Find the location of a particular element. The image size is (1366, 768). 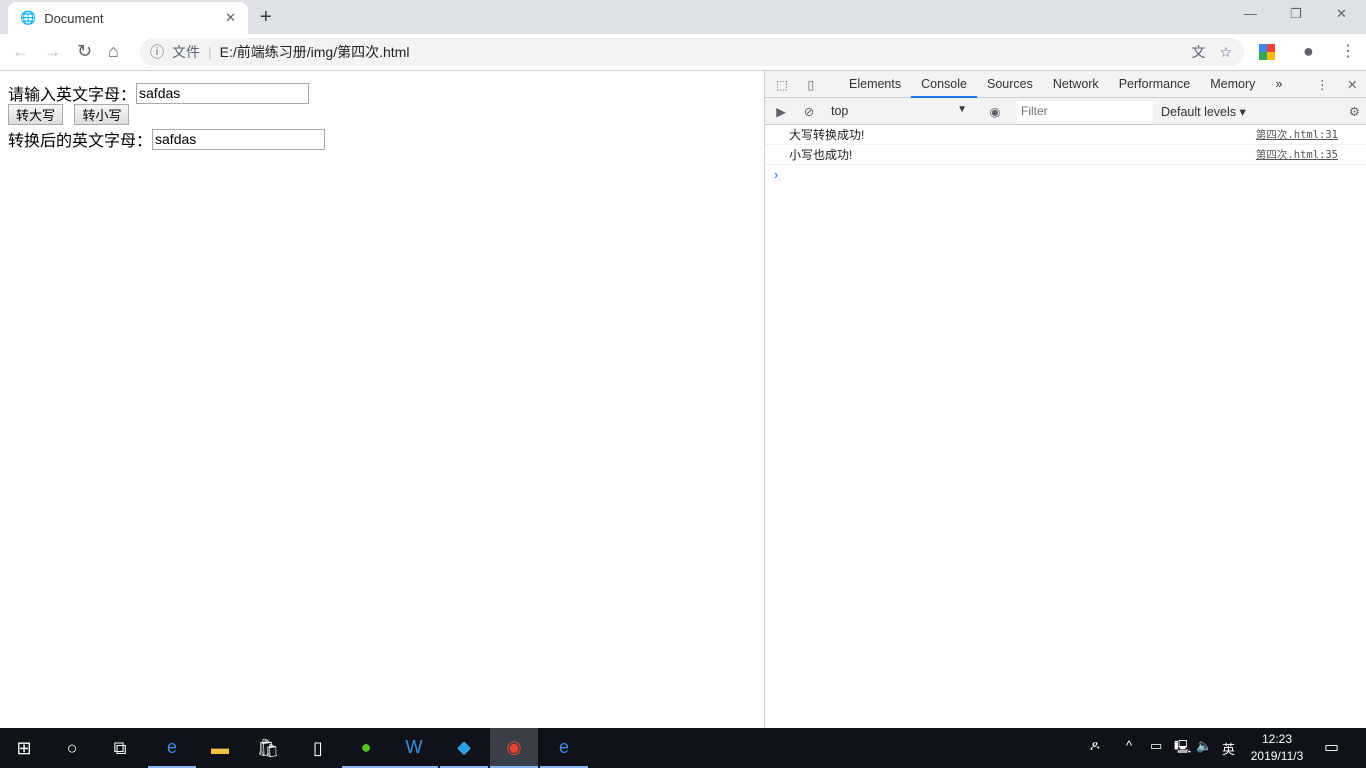

info-icon: ⓘ is located at coordinates (157, 52).